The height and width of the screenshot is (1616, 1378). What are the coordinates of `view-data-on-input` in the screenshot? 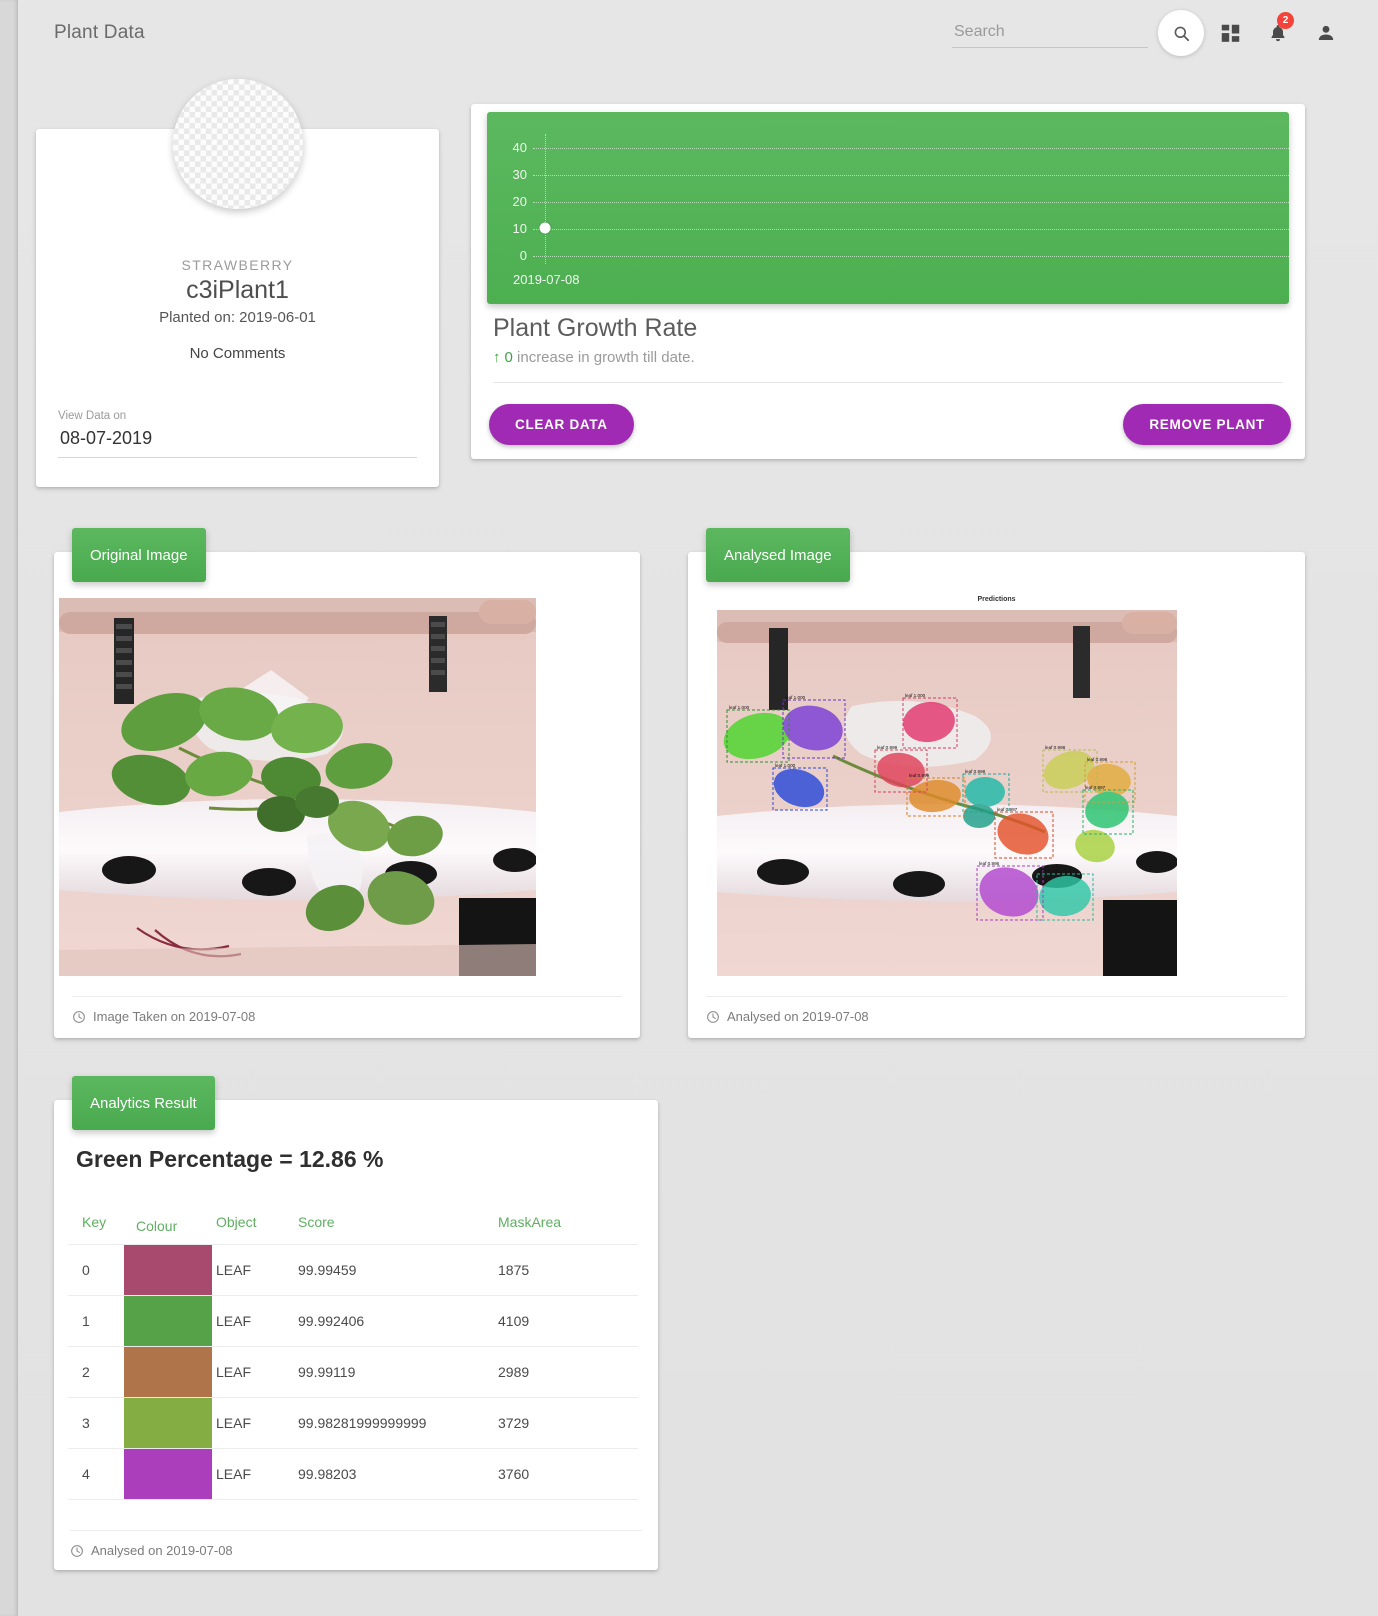 It's located at (237, 442).